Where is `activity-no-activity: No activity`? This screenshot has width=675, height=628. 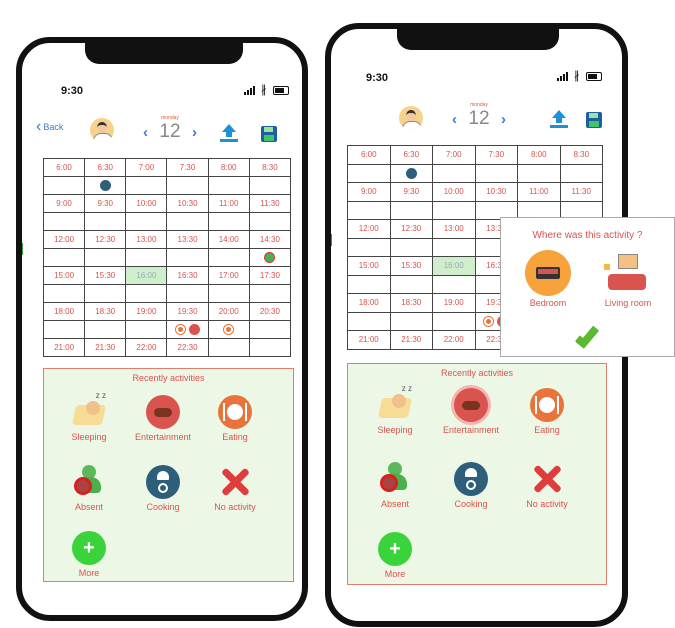
activity-no-activity: No activity is located at coordinates (547, 485).